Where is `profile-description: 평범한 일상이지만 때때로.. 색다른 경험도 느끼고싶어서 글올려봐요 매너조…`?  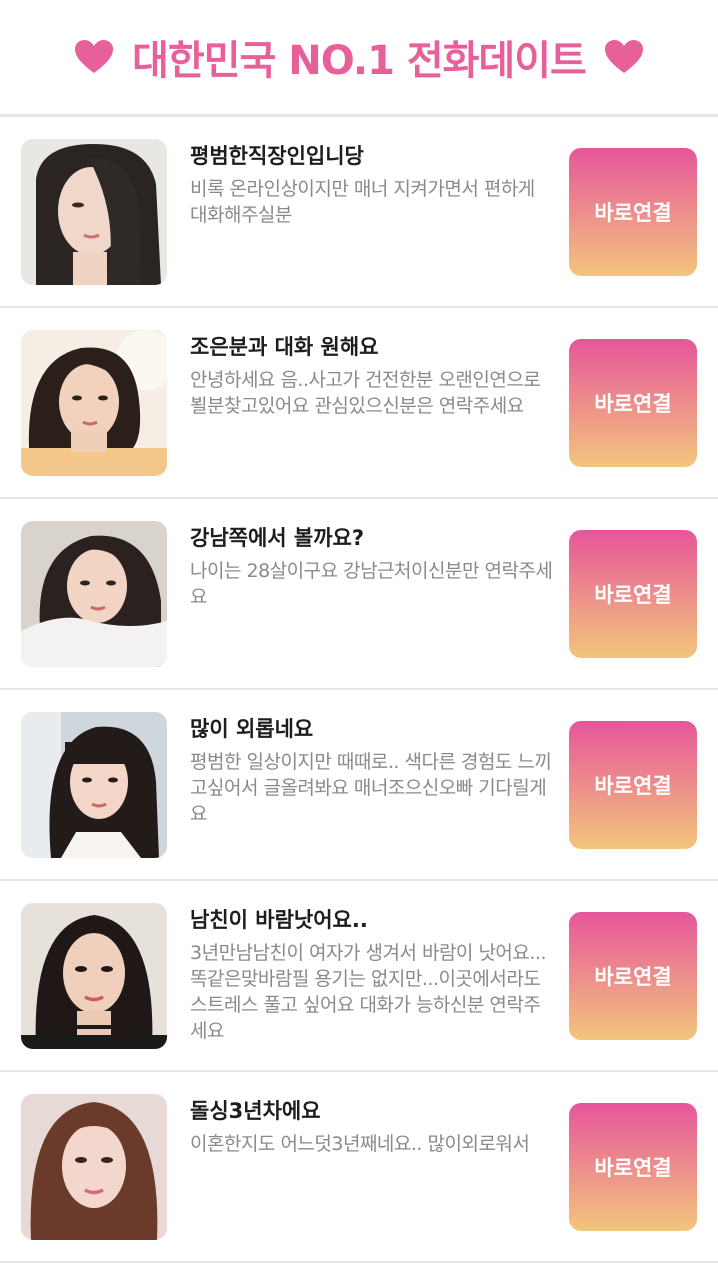 profile-description: 평범한 일상이지만 때때로.. 색다른 경험도 느끼고싶어서 글올려봐요 매너조… is located at coordinates (371, 788).